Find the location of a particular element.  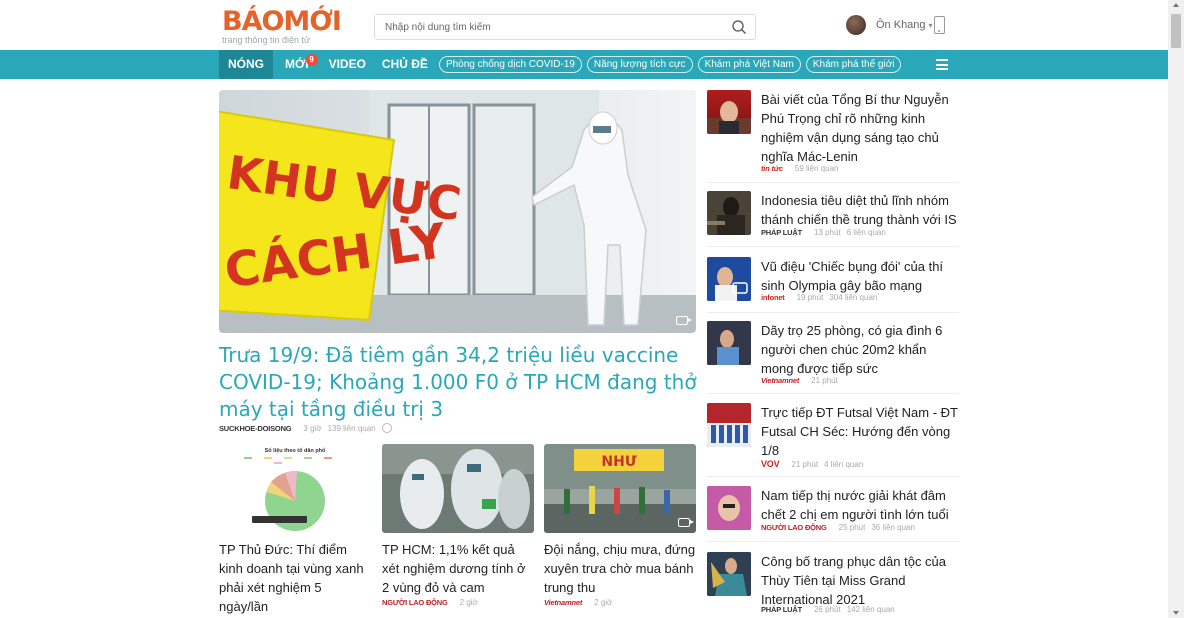

topic-pill-explore-vietnam: Khám phá Việt Nam is located at coordinates (749, 64).